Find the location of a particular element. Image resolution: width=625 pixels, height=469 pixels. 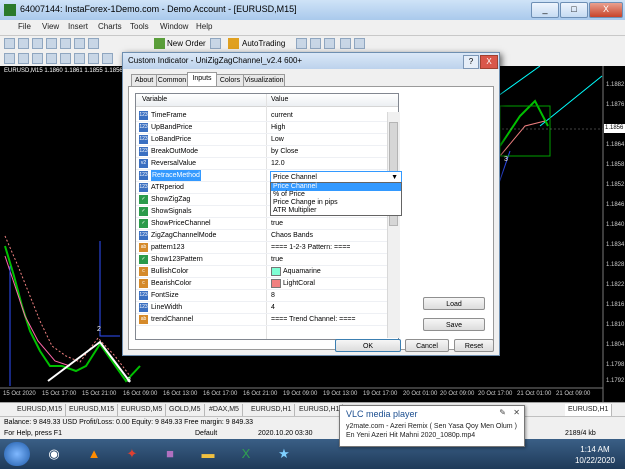

terminal-icon is located at coordinates (79, 43).